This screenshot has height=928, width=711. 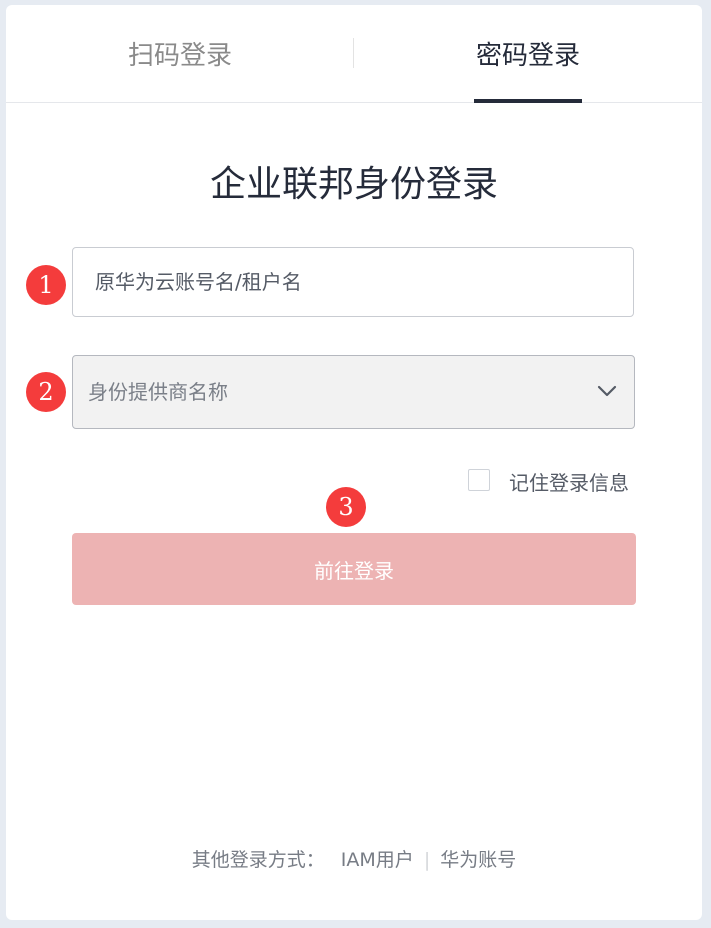 I want to click on active-tab-indicator, so click(x=528, y=101).